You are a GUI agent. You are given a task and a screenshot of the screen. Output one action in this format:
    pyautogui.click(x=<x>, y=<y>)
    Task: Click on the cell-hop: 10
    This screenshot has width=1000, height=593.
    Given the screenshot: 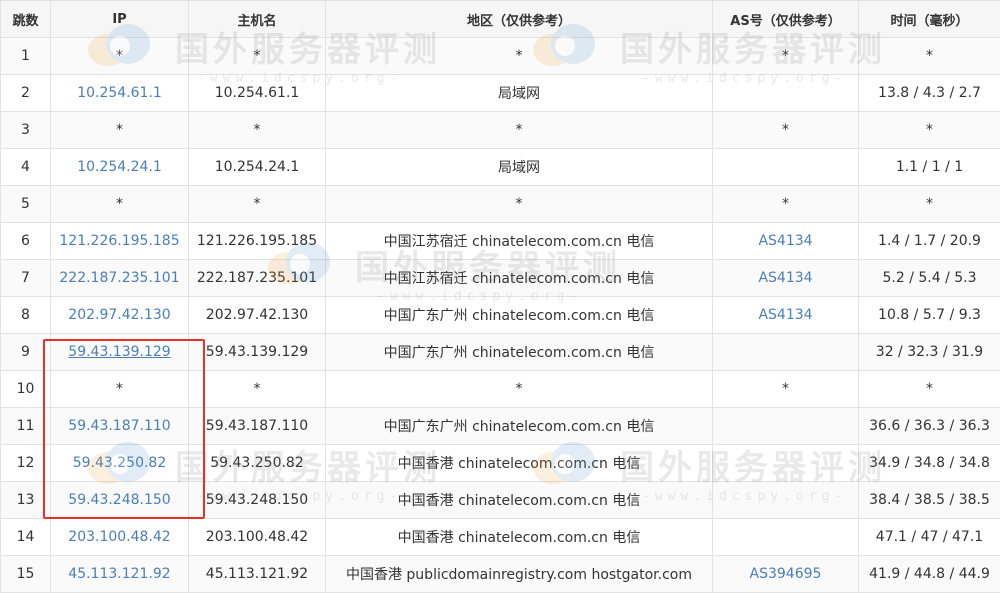 What is the action you would take?
    pyautogui.click(x=26, y=389)
    